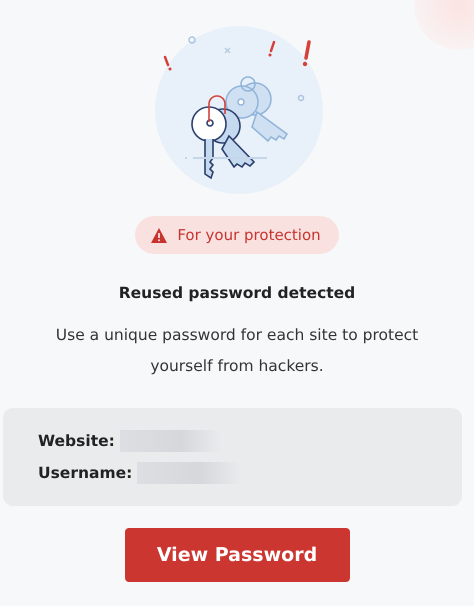  Describe the element at coordinates (85, 473) in the screenshot. I see `detail-label: Username:` at that location.